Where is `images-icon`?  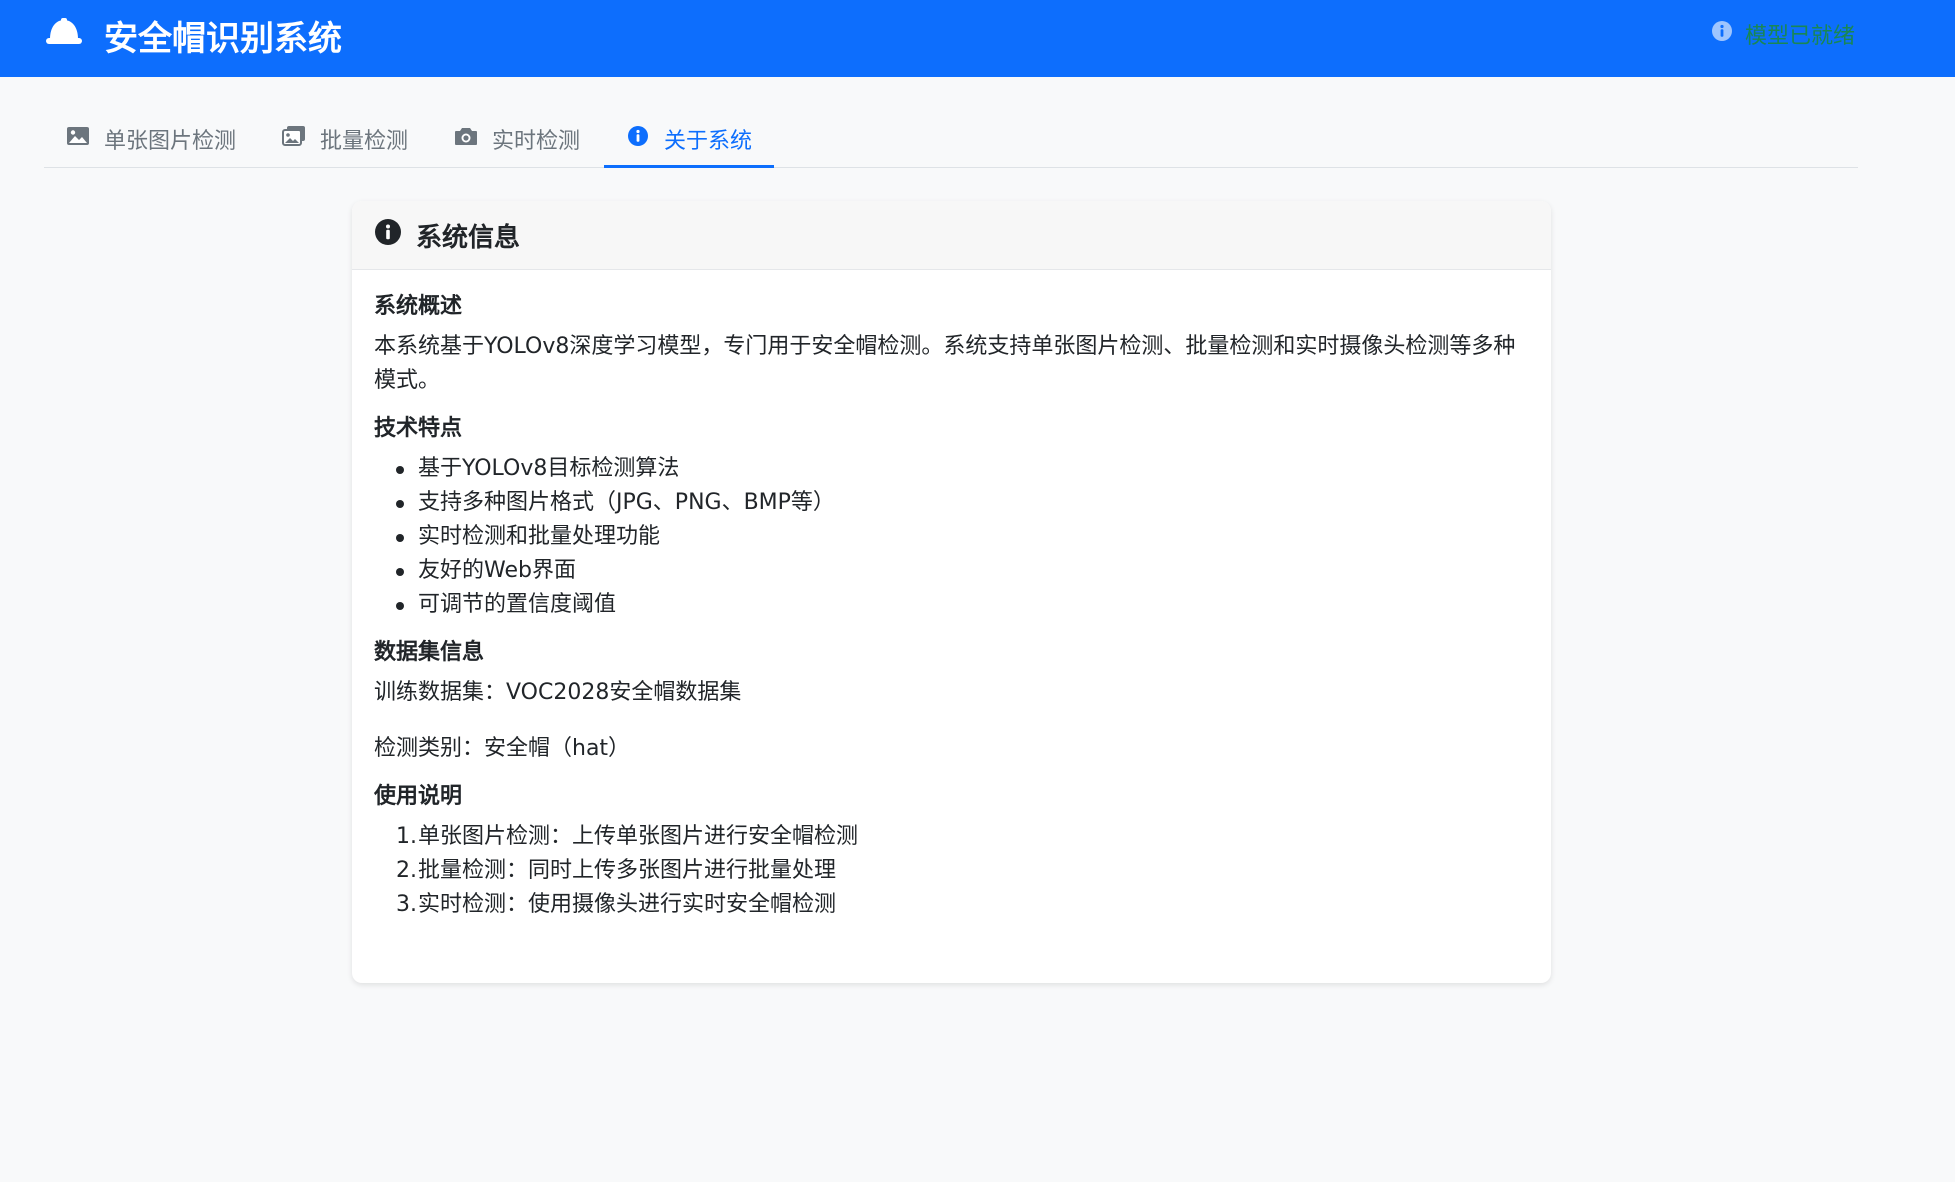
images-icon is located at coordinates (294, 139).